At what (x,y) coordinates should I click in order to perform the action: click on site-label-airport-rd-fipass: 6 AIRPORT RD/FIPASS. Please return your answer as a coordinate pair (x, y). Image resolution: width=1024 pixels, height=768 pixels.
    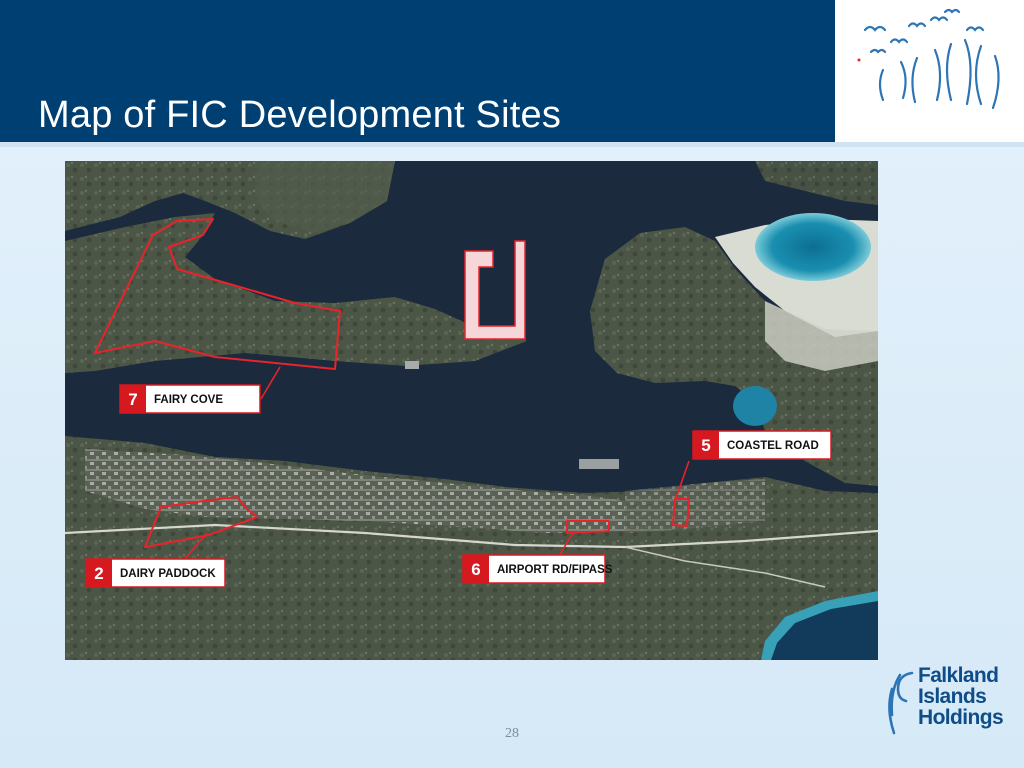
    Looking at the image, I should click on (537, 569).